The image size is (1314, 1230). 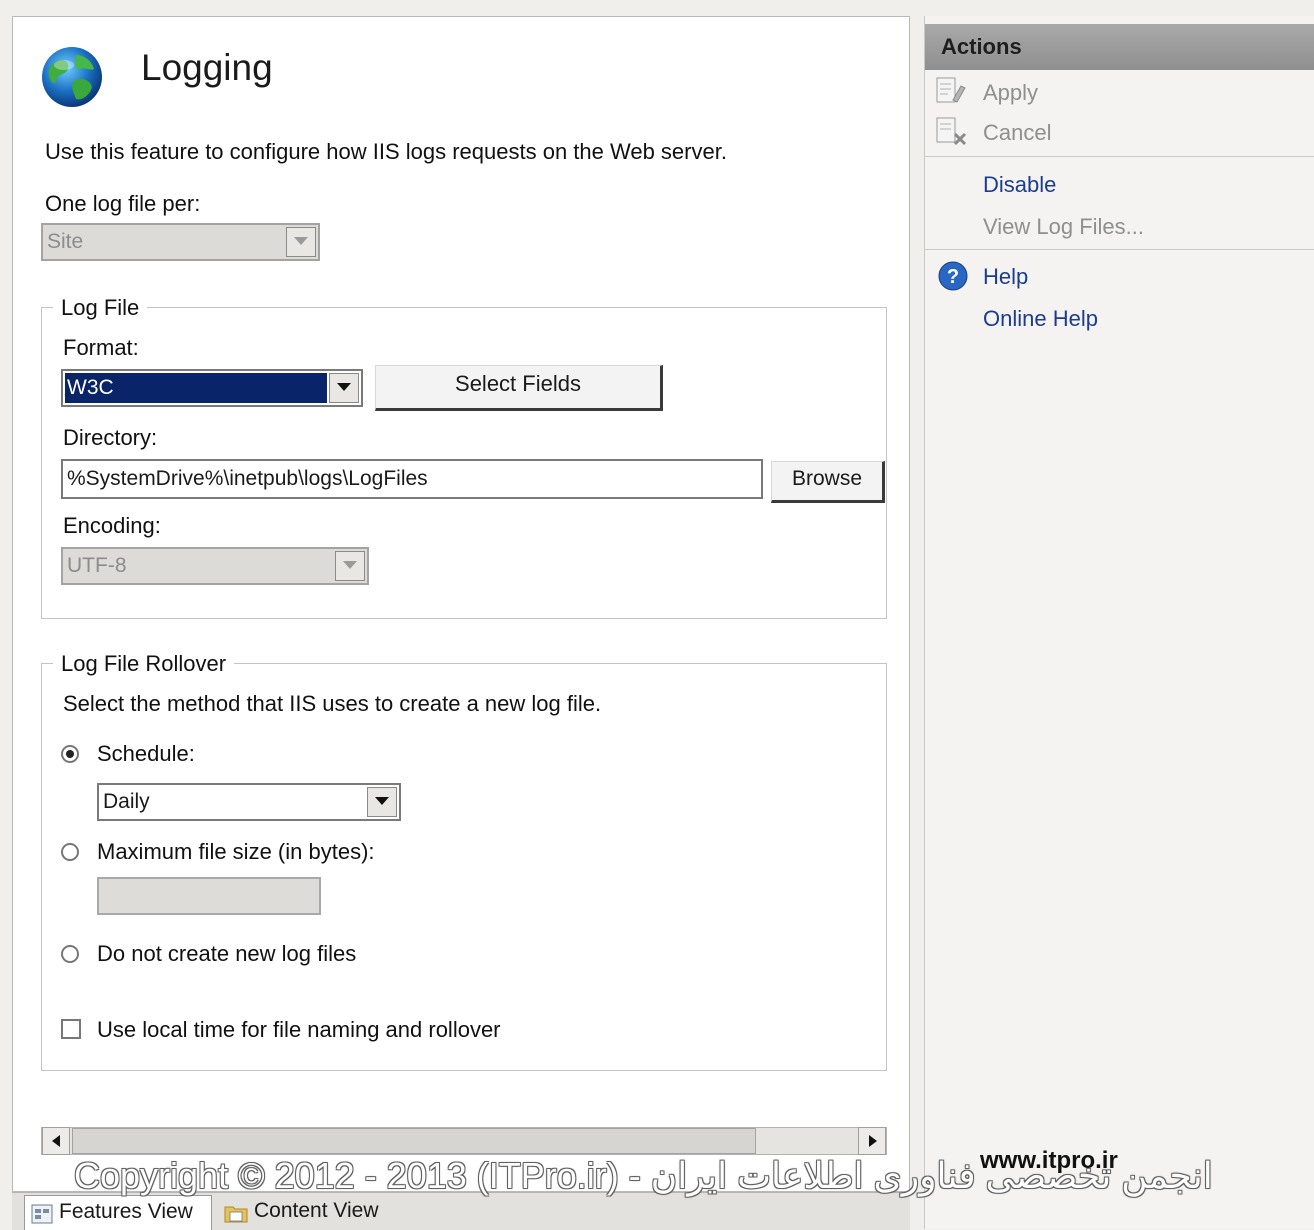 What do you see at coordinates (123, 203) in the screenshot?
I see `one-log-file-per-label: One log file per:` at bounding box center [123, 203].